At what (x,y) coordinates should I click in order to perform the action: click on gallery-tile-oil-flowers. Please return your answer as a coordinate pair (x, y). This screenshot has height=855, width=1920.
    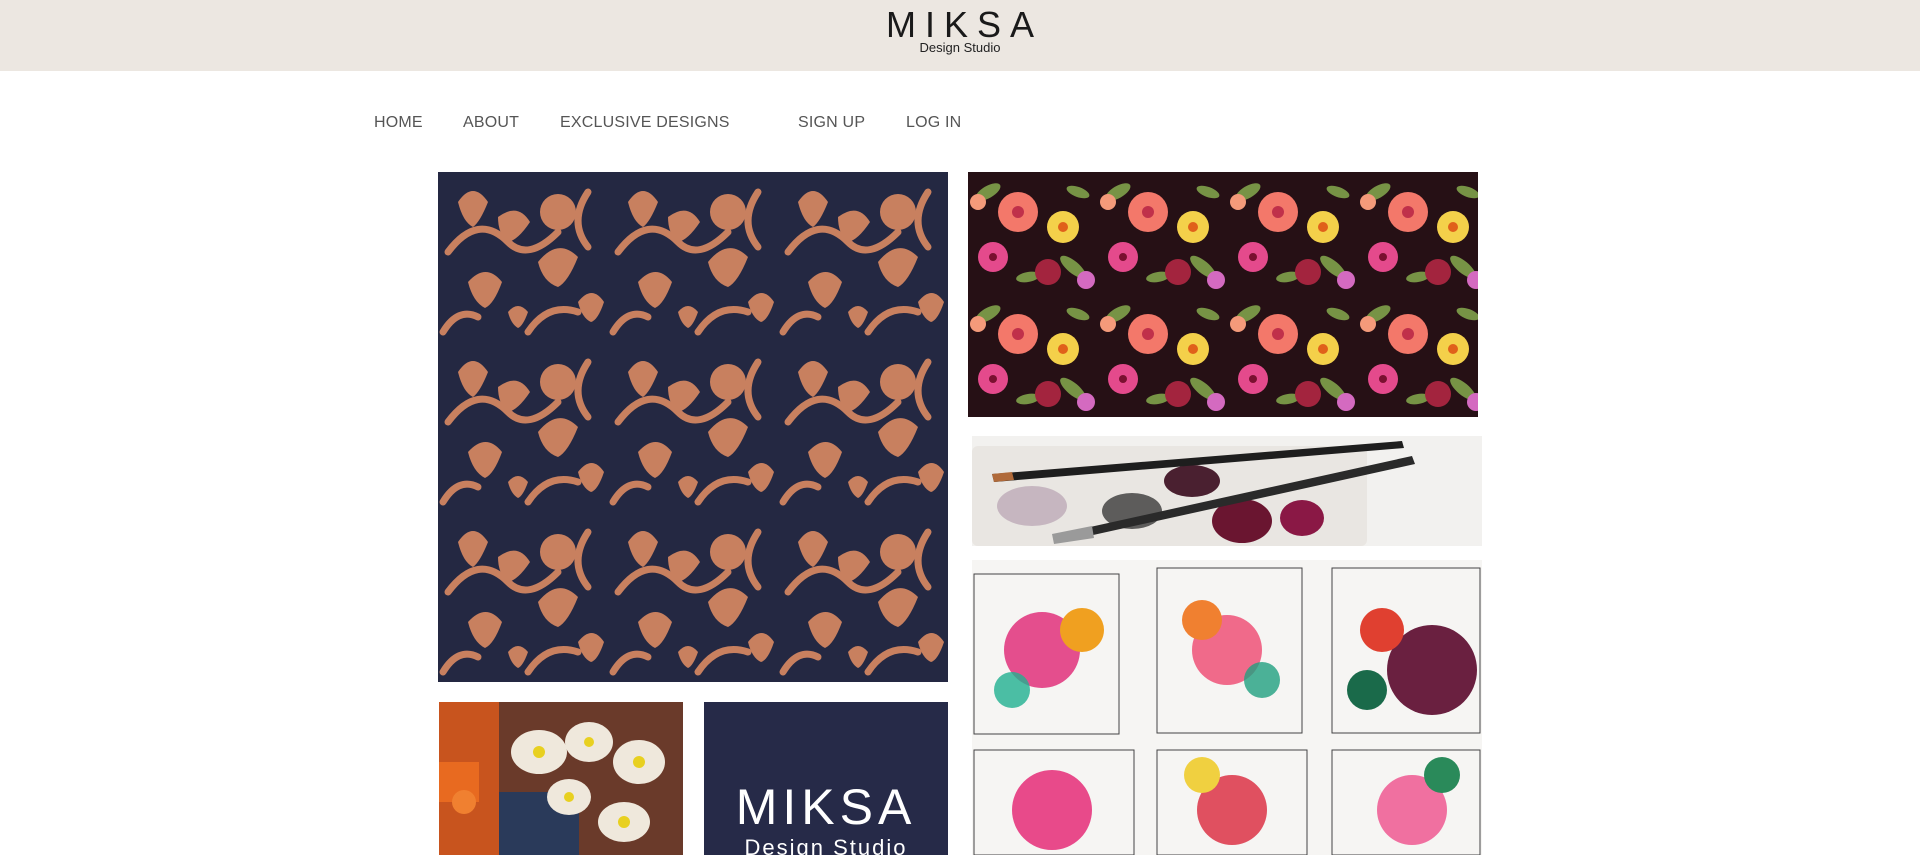
    Looking at the image, I should click on (561, 778).